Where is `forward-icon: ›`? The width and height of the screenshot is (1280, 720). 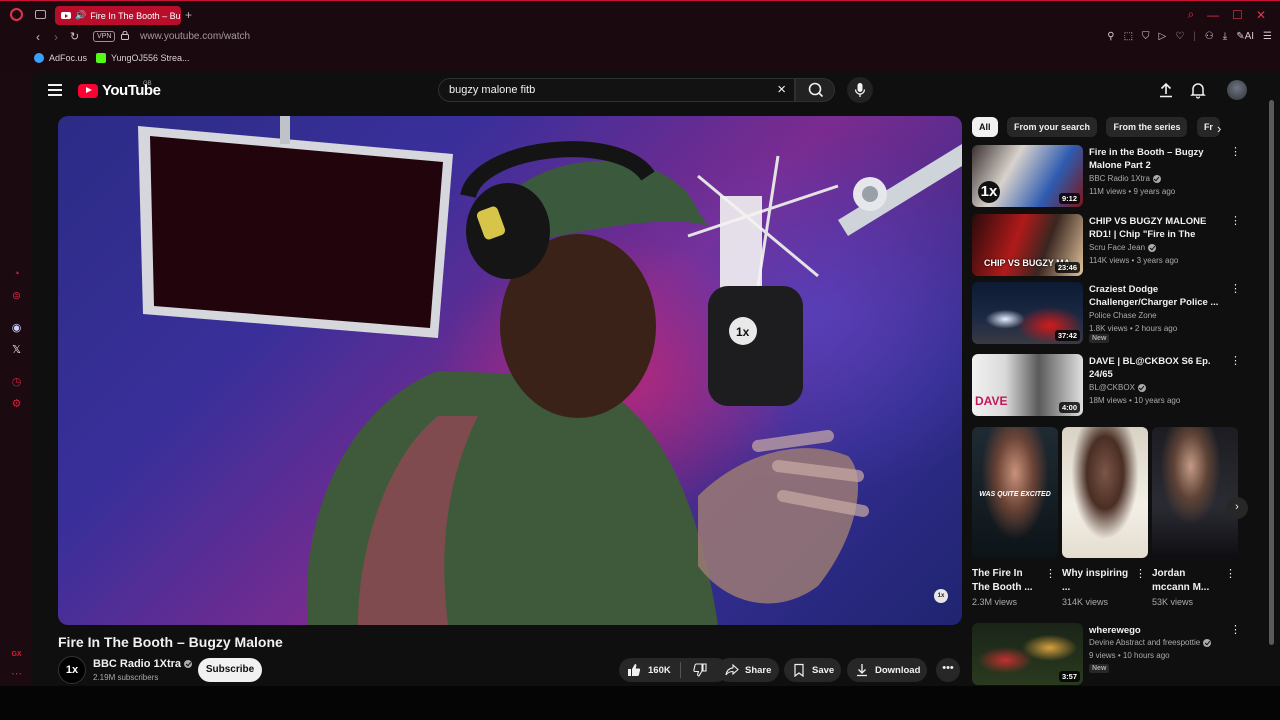 forward-icon: › is located at coordinates (56, 37).